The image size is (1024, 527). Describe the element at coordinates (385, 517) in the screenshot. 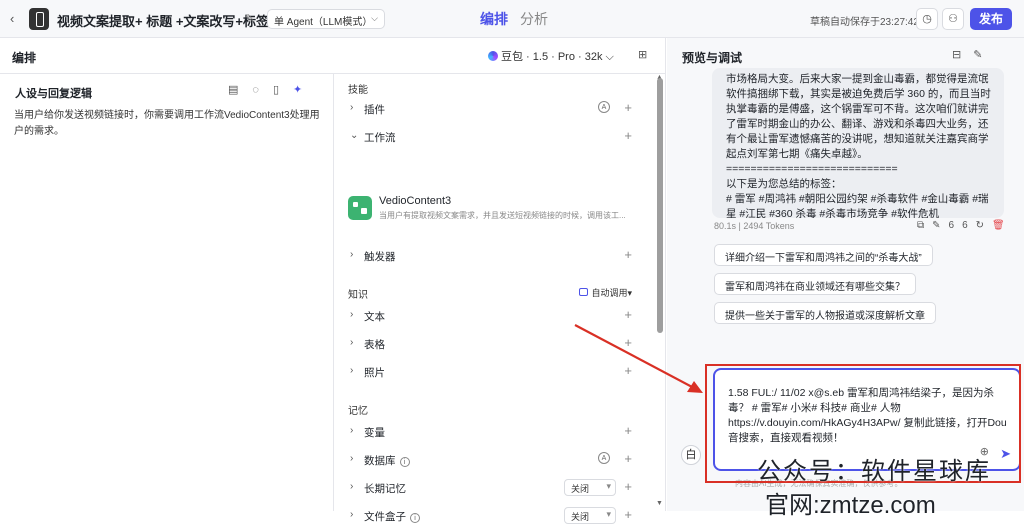

I see `filebox-label: 文件盒子` at that location.